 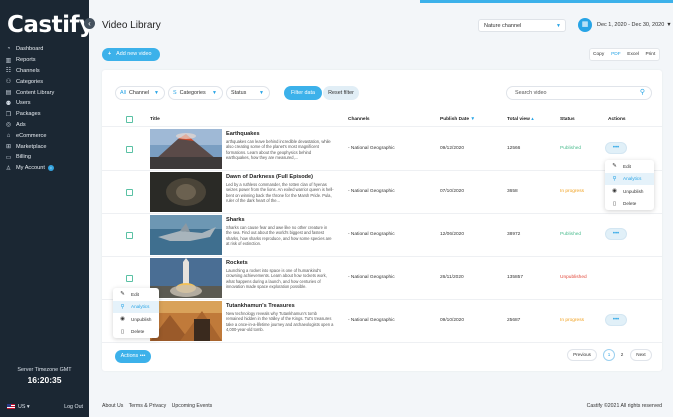 What do you see at coordinates (642, 93) in the screenshot?
I see `search-icon: ⚲` at bounding box center [642, 93].